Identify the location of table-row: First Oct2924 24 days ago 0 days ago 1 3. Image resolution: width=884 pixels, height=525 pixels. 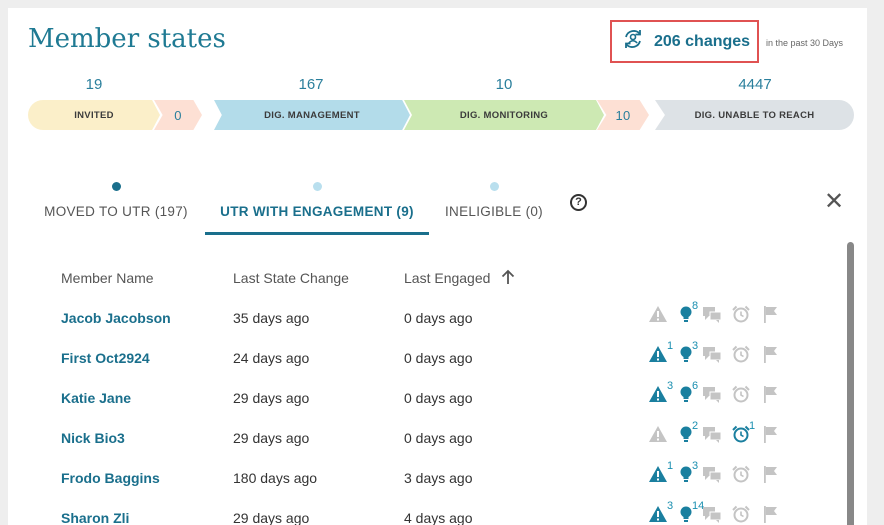
(428, 365).